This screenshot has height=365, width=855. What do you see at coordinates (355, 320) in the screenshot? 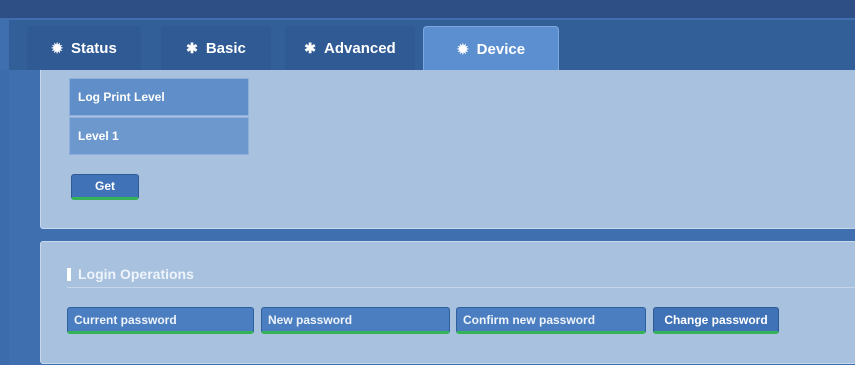
I see `new-password-input` at bounding box center [355, 320].